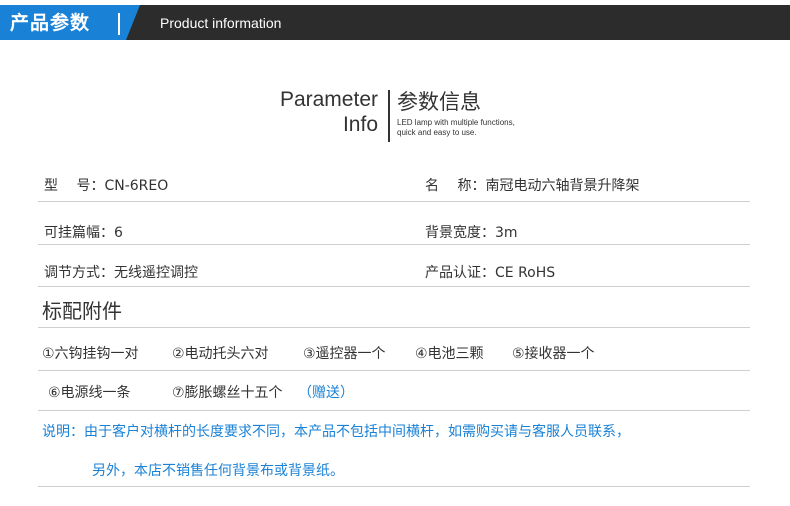 This screenshot has width=790, height=506. Describe the element at coordinates (439, 102) in the screenshot. I see `intro-title-cn: 参数信息` at that location.